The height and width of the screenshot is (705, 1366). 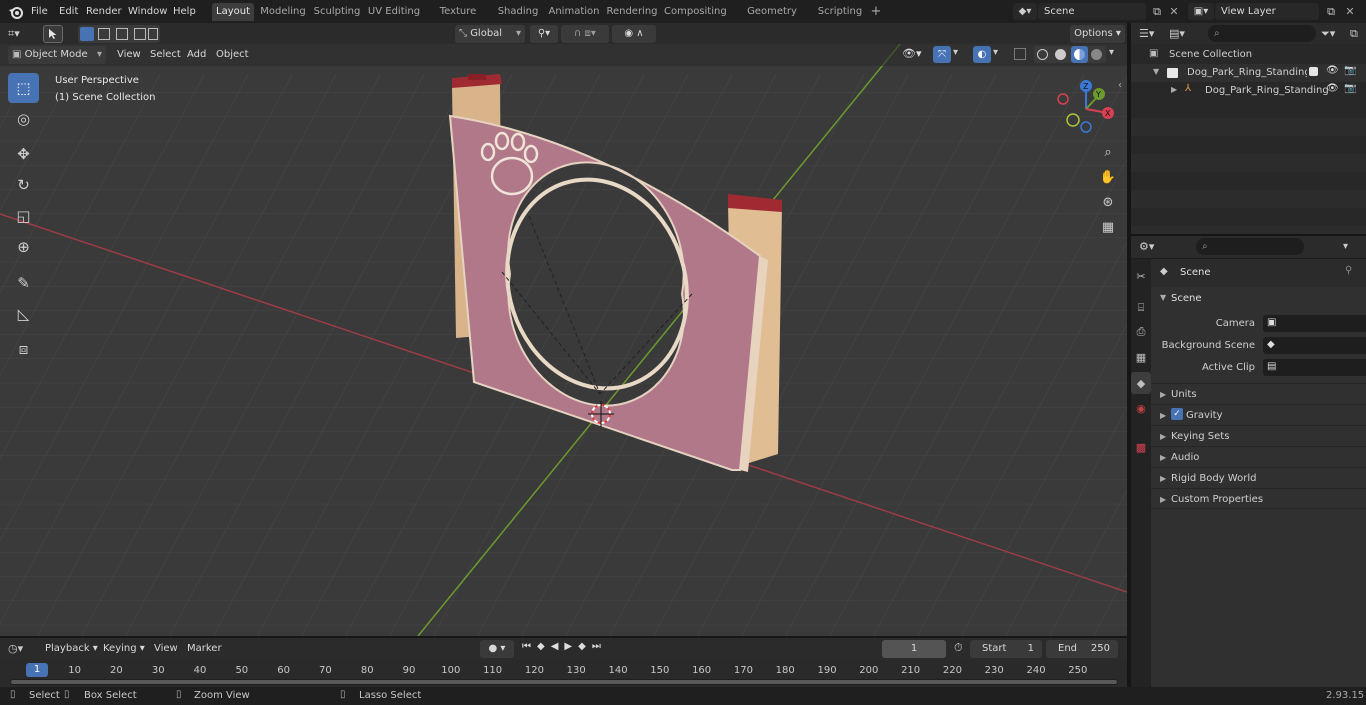 I want to click on display-mode-icon: ▤▾, so click(x=1182, y=33).